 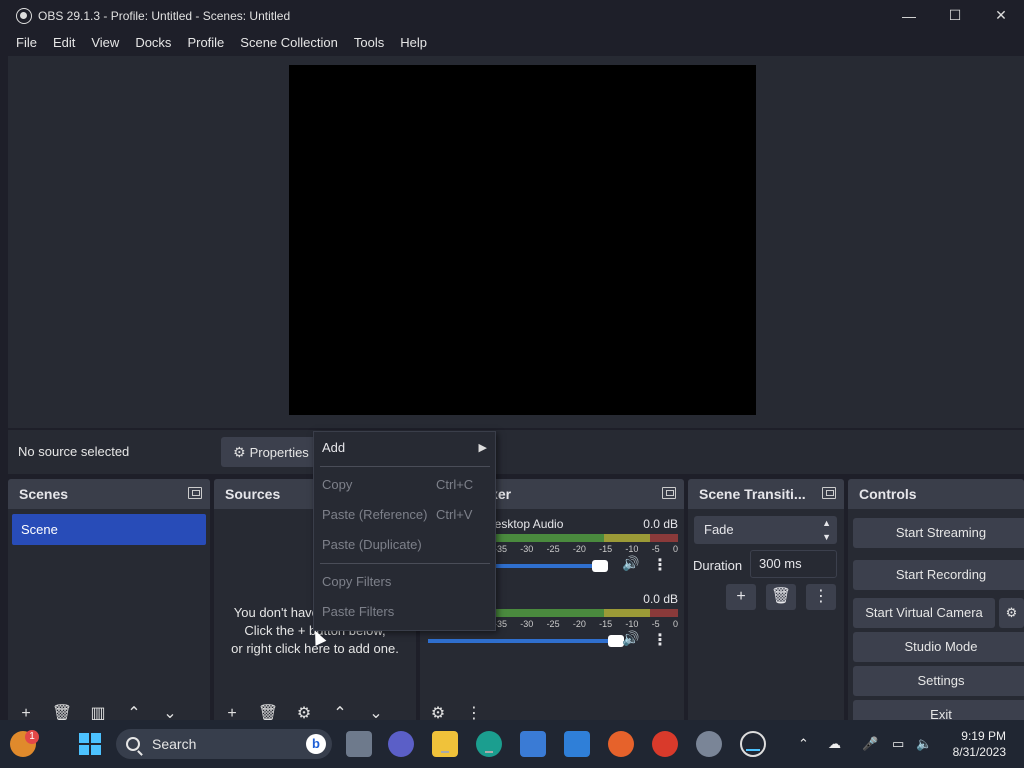 What do you see at coordinates (489, 744) in the screenshot?
I see `edge-icon` at bounding box center [489, 744].